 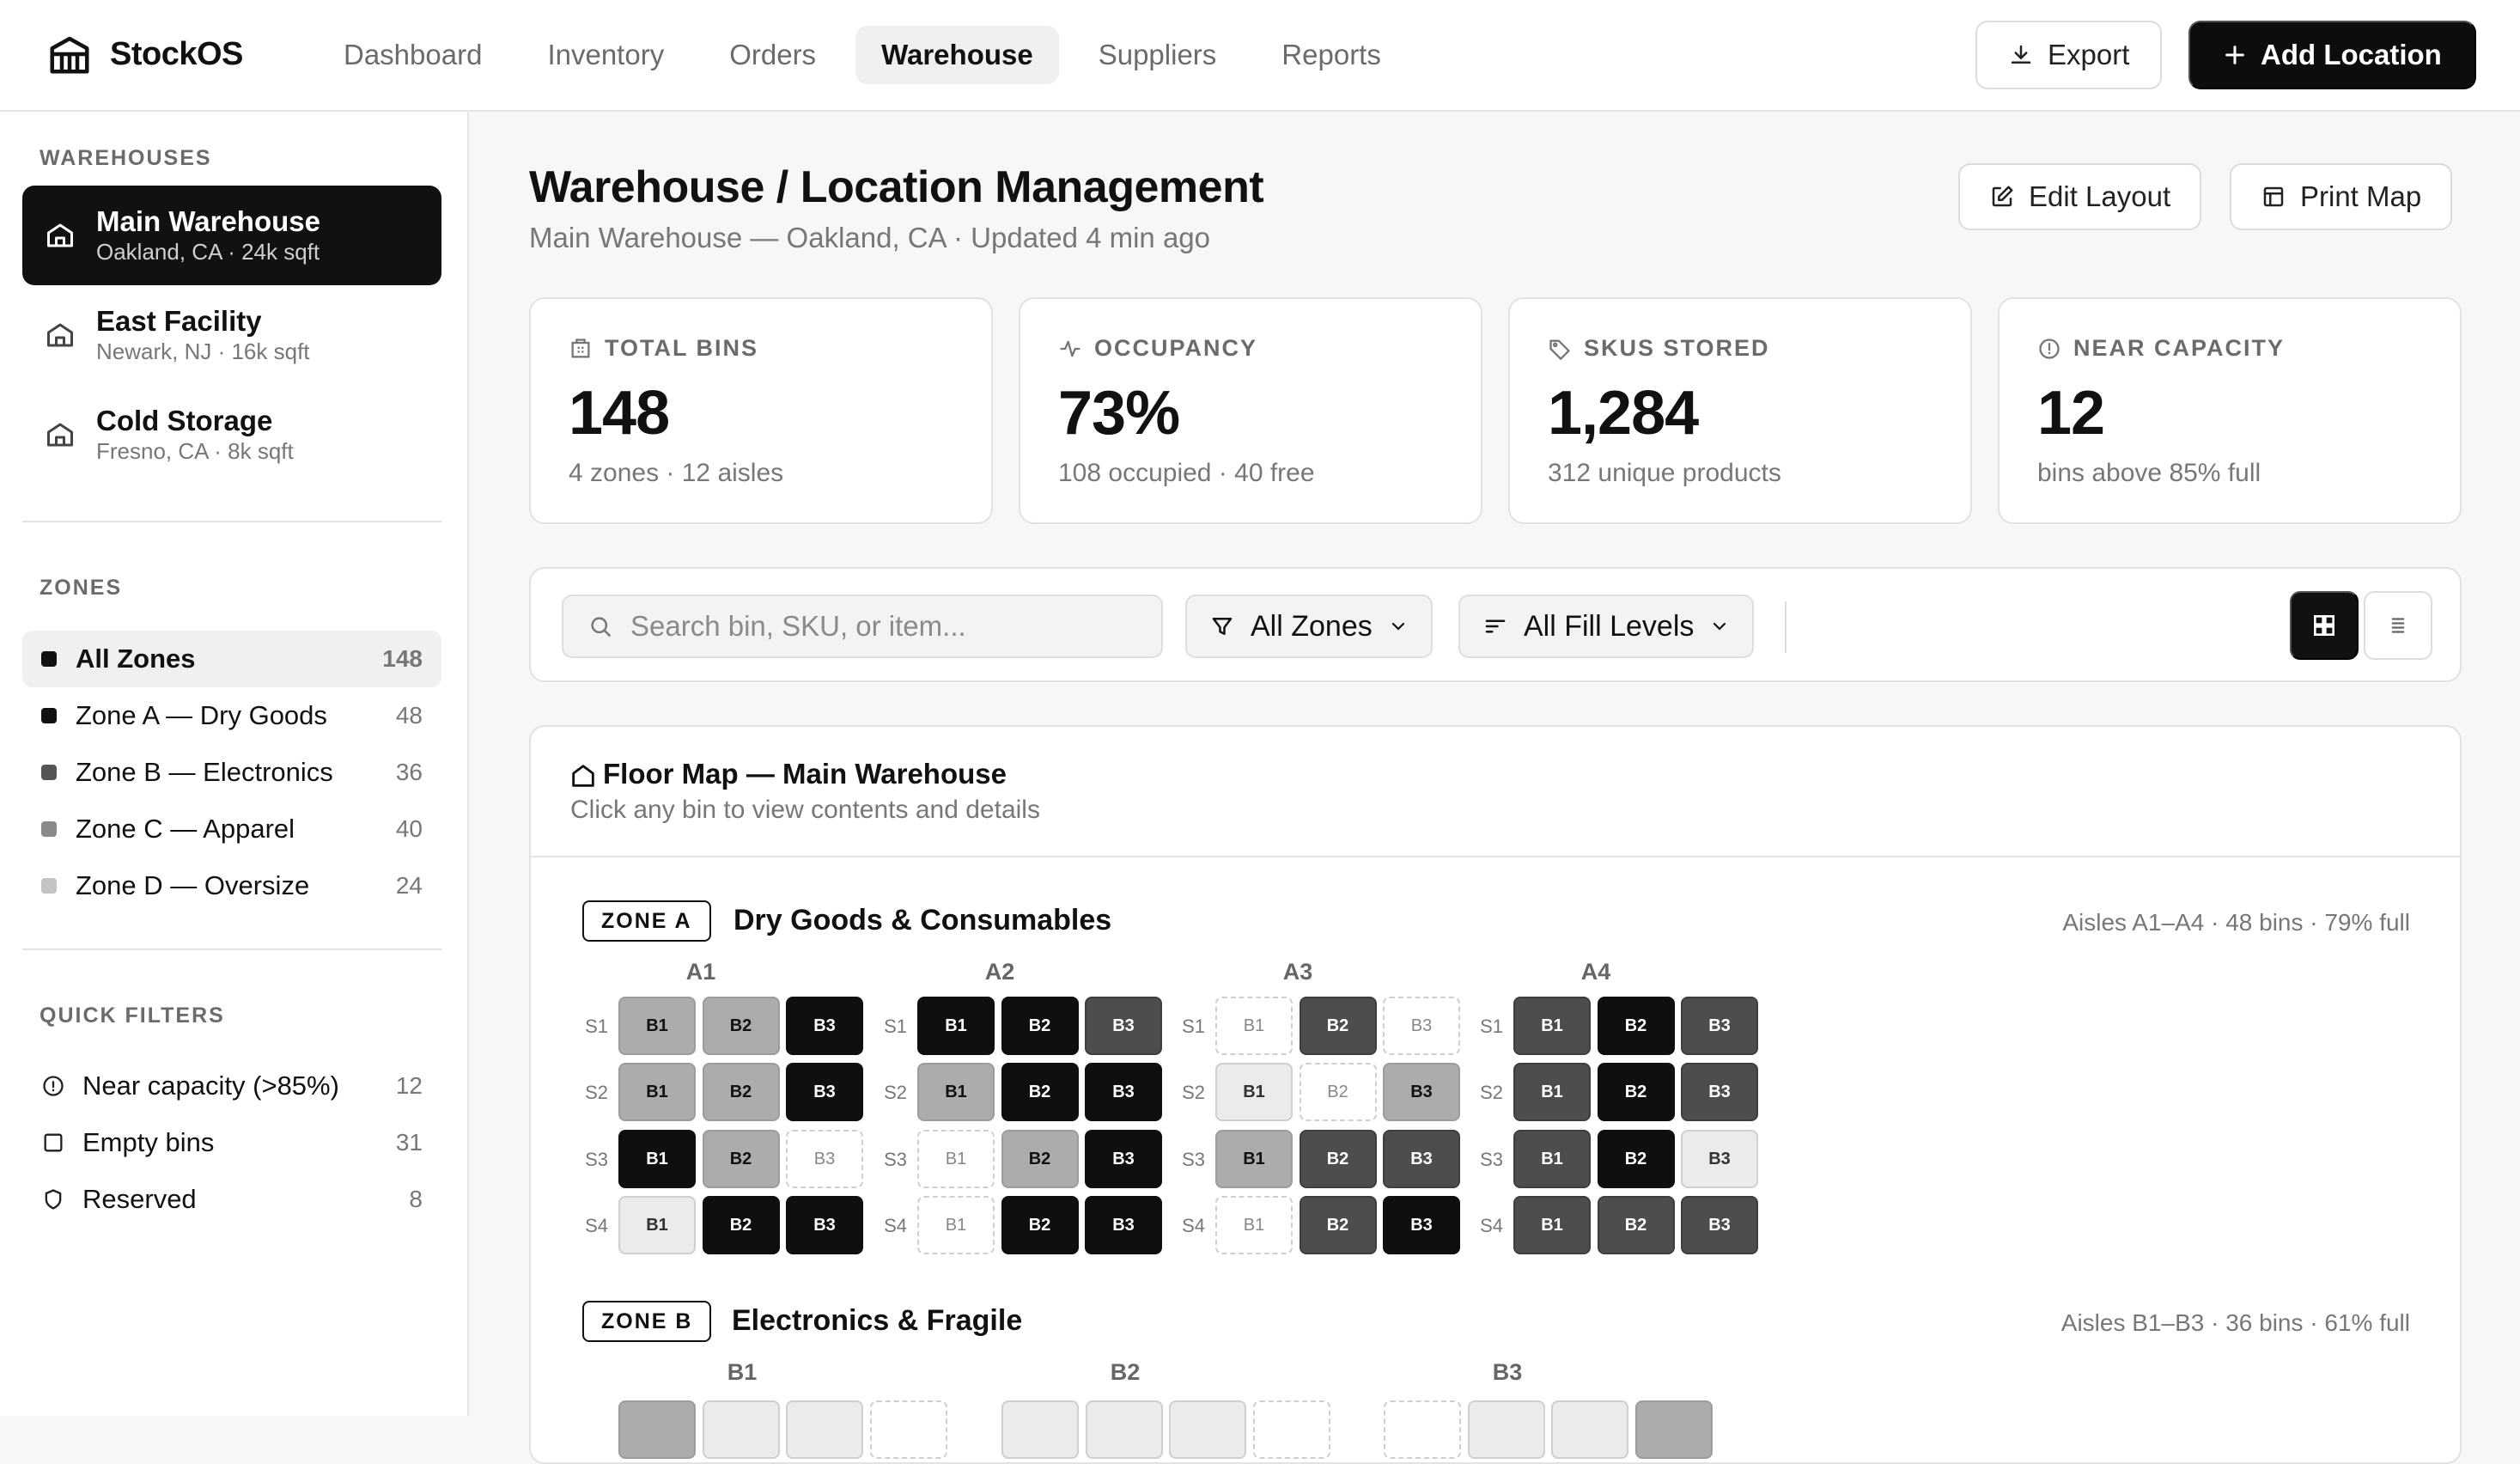 What do you see at coordinates (1720, 1225) in the screenshot?
I see `bin-A4-S4-B3: B3` at bounding box center [1720, 1225].